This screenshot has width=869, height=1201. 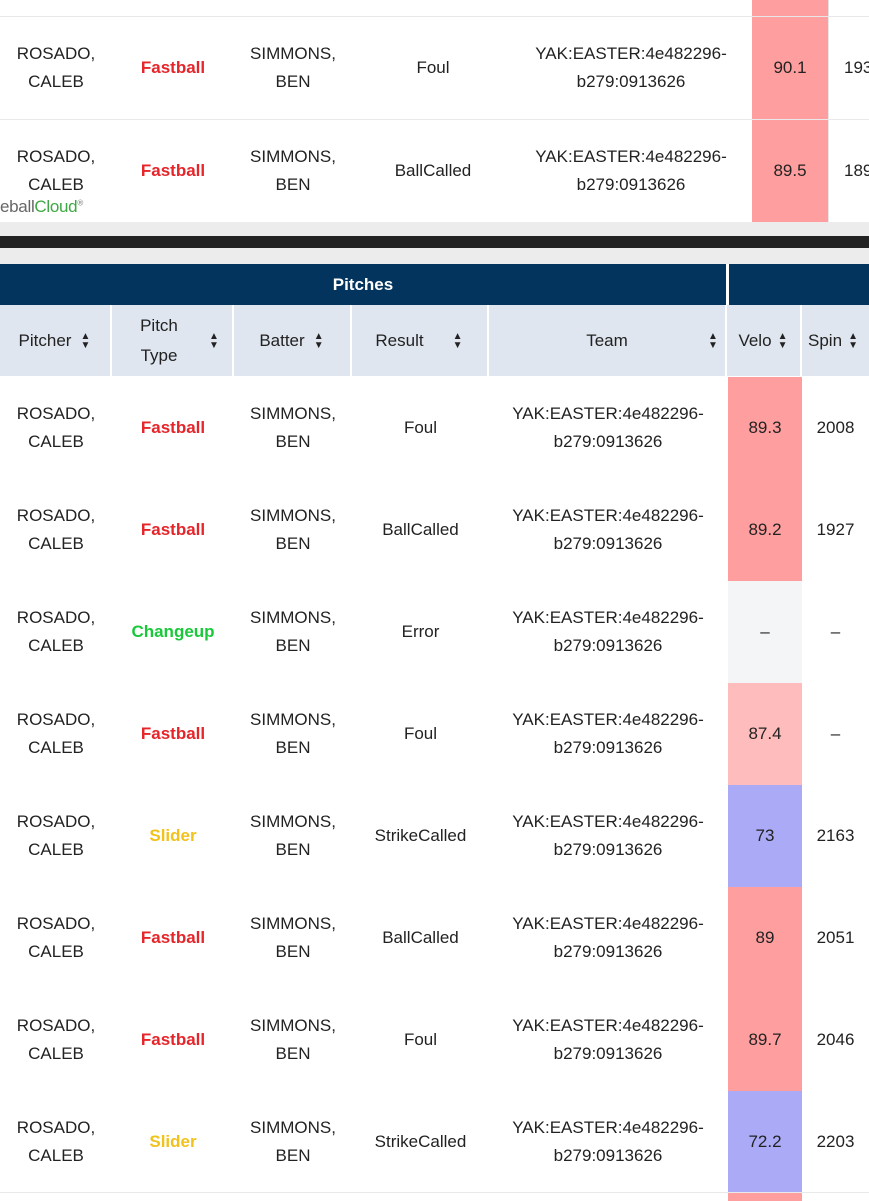 I want to click on spin-cell-text: 1927, so click(x=835, y=529).